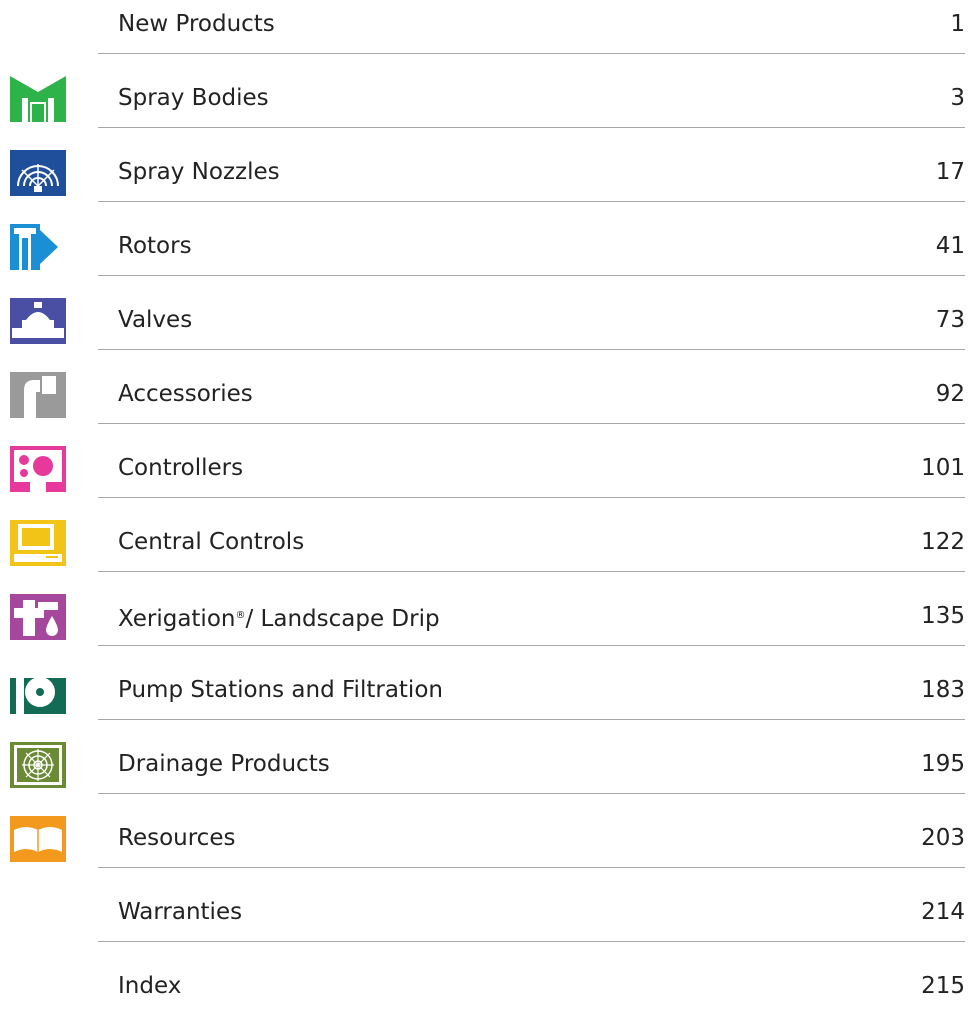 The height and width of the screenshot is (1036, 973). I want to click on toc-entry-page: 195, so click(943, 764).